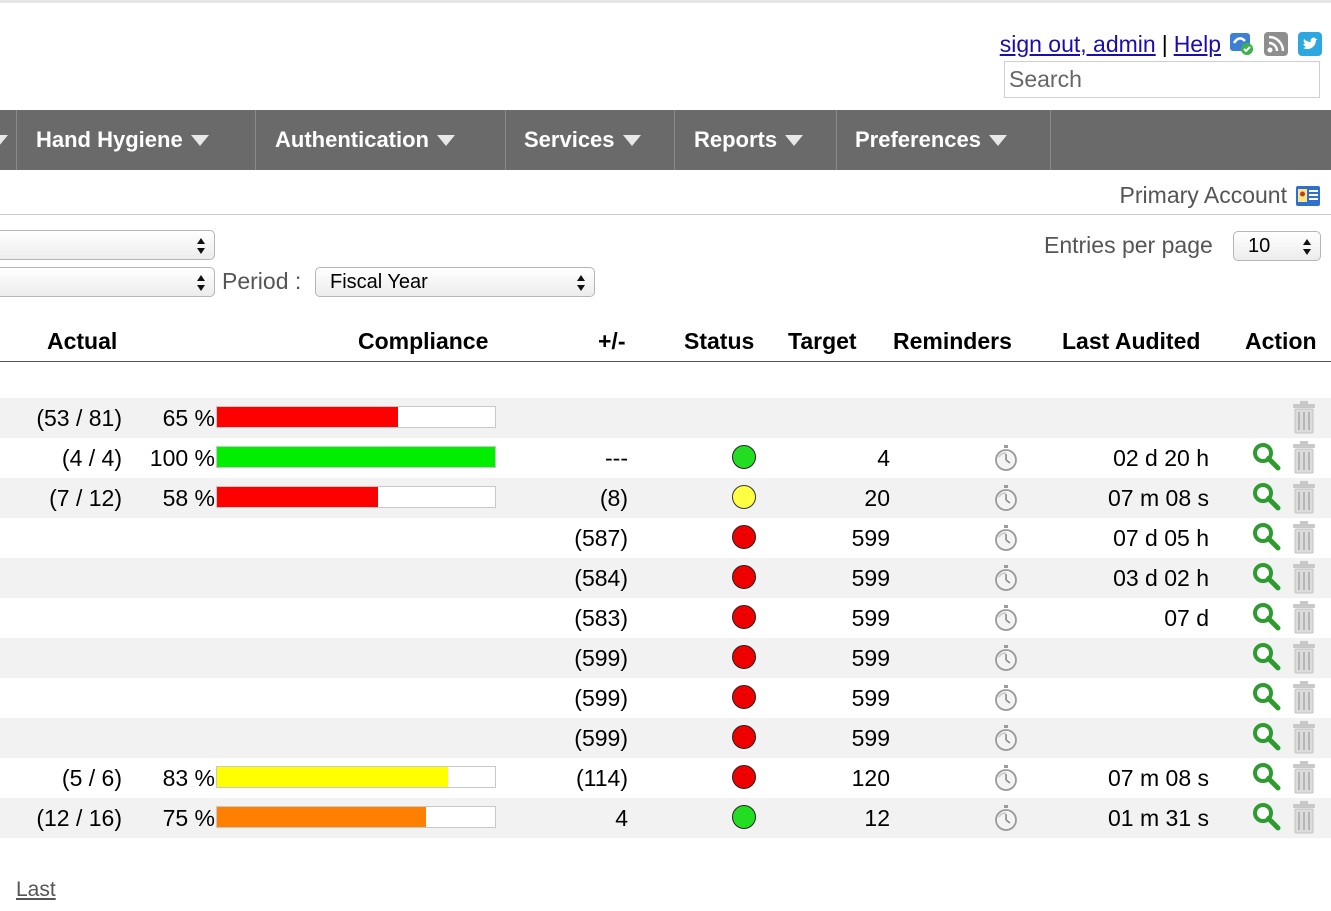 Image resolution: width=1331 pixels, height=911 pixels. What do you see at coordinates (352, 139) in the screenshot?
I see `nav-label: Authentication` at bounding box center [352, 139].